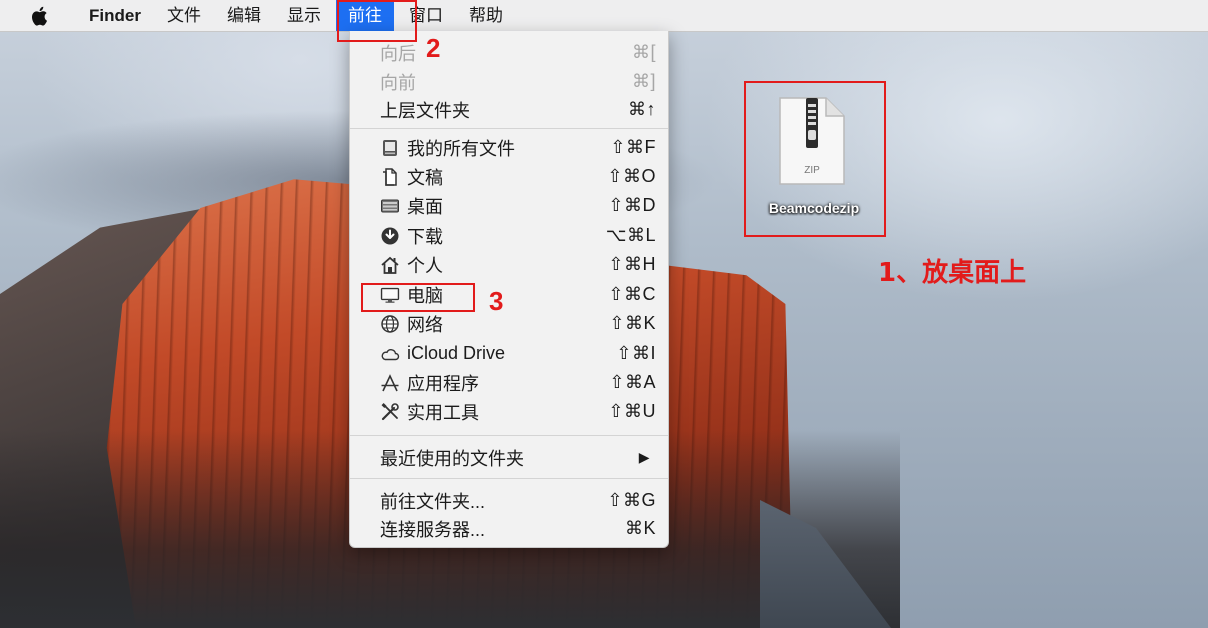 Image resolution: width=1208 pixels, height=628 pixels. What do you see at coordinates (631, 176) in the screenshot?
I see `menu-item-shortcut: ⇧⌘O` at bounding box center [631, 176].